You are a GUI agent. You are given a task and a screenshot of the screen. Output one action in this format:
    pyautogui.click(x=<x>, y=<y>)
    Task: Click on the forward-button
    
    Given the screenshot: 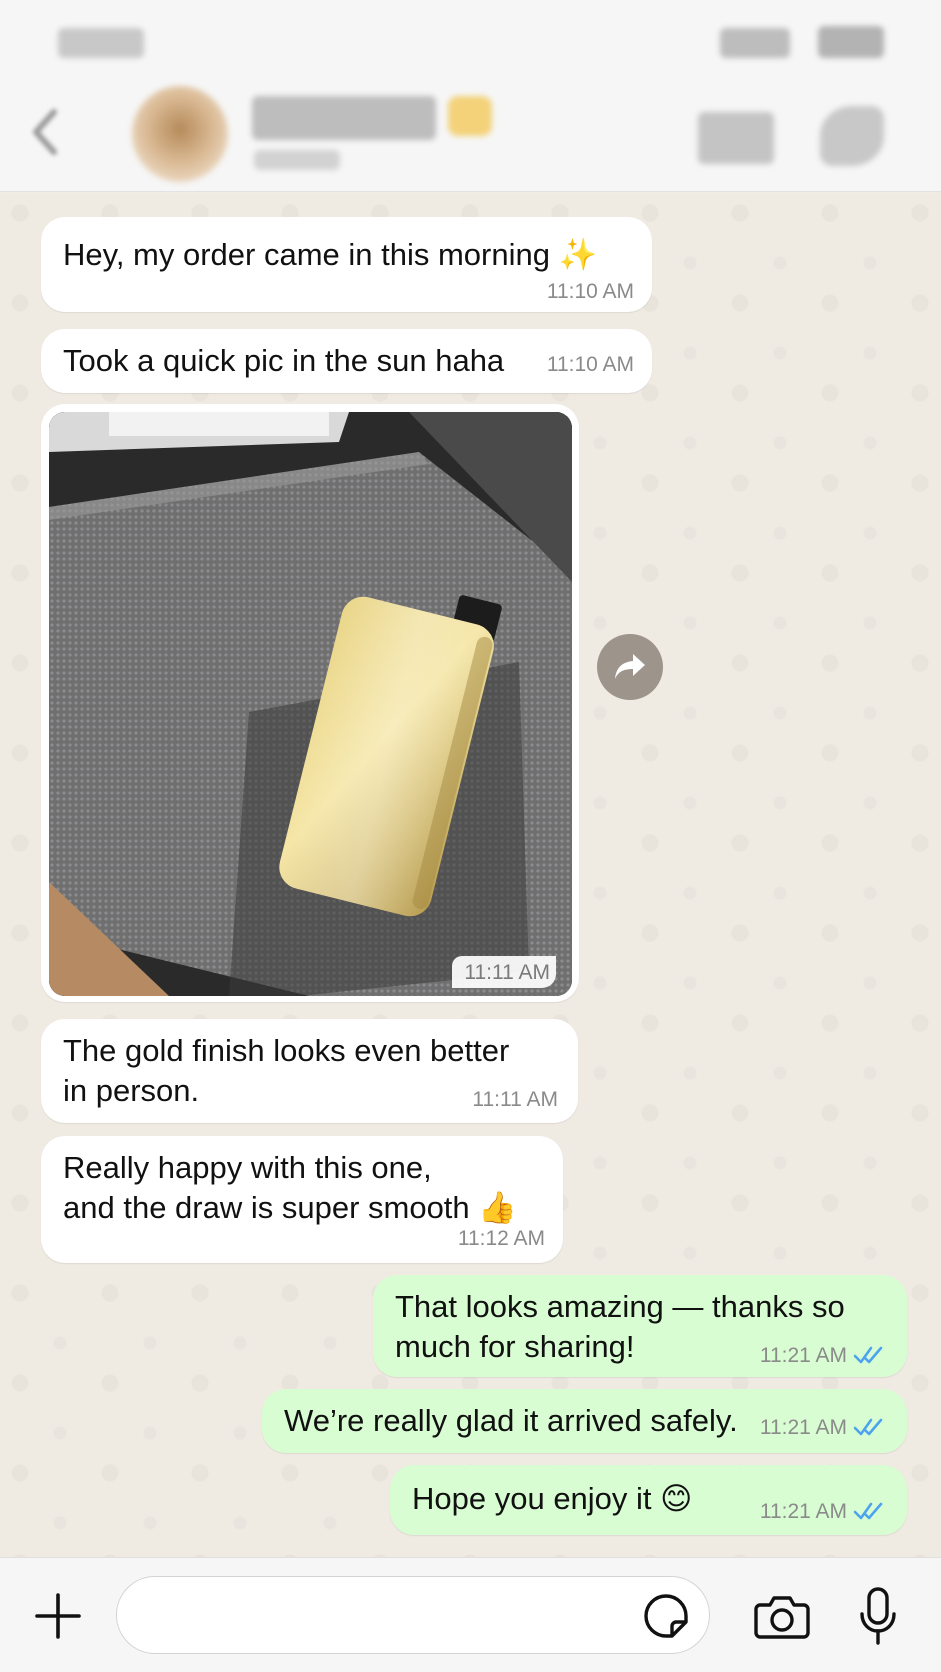 What is the action you would take?
    pyautogui.click(x=630, y=667)
    